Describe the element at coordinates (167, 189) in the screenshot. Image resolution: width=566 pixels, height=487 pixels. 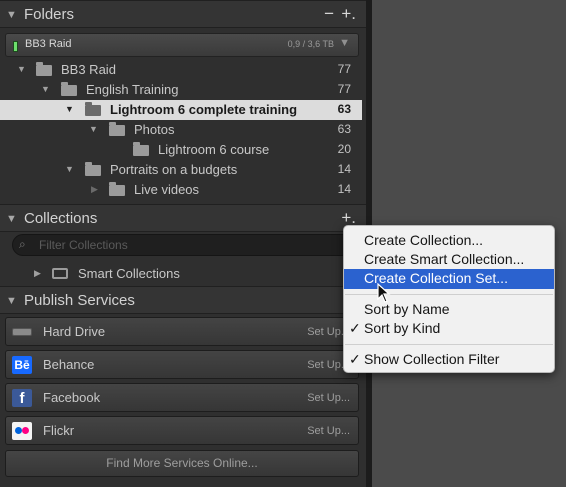
I see `folder-label: Live videos` at that location.